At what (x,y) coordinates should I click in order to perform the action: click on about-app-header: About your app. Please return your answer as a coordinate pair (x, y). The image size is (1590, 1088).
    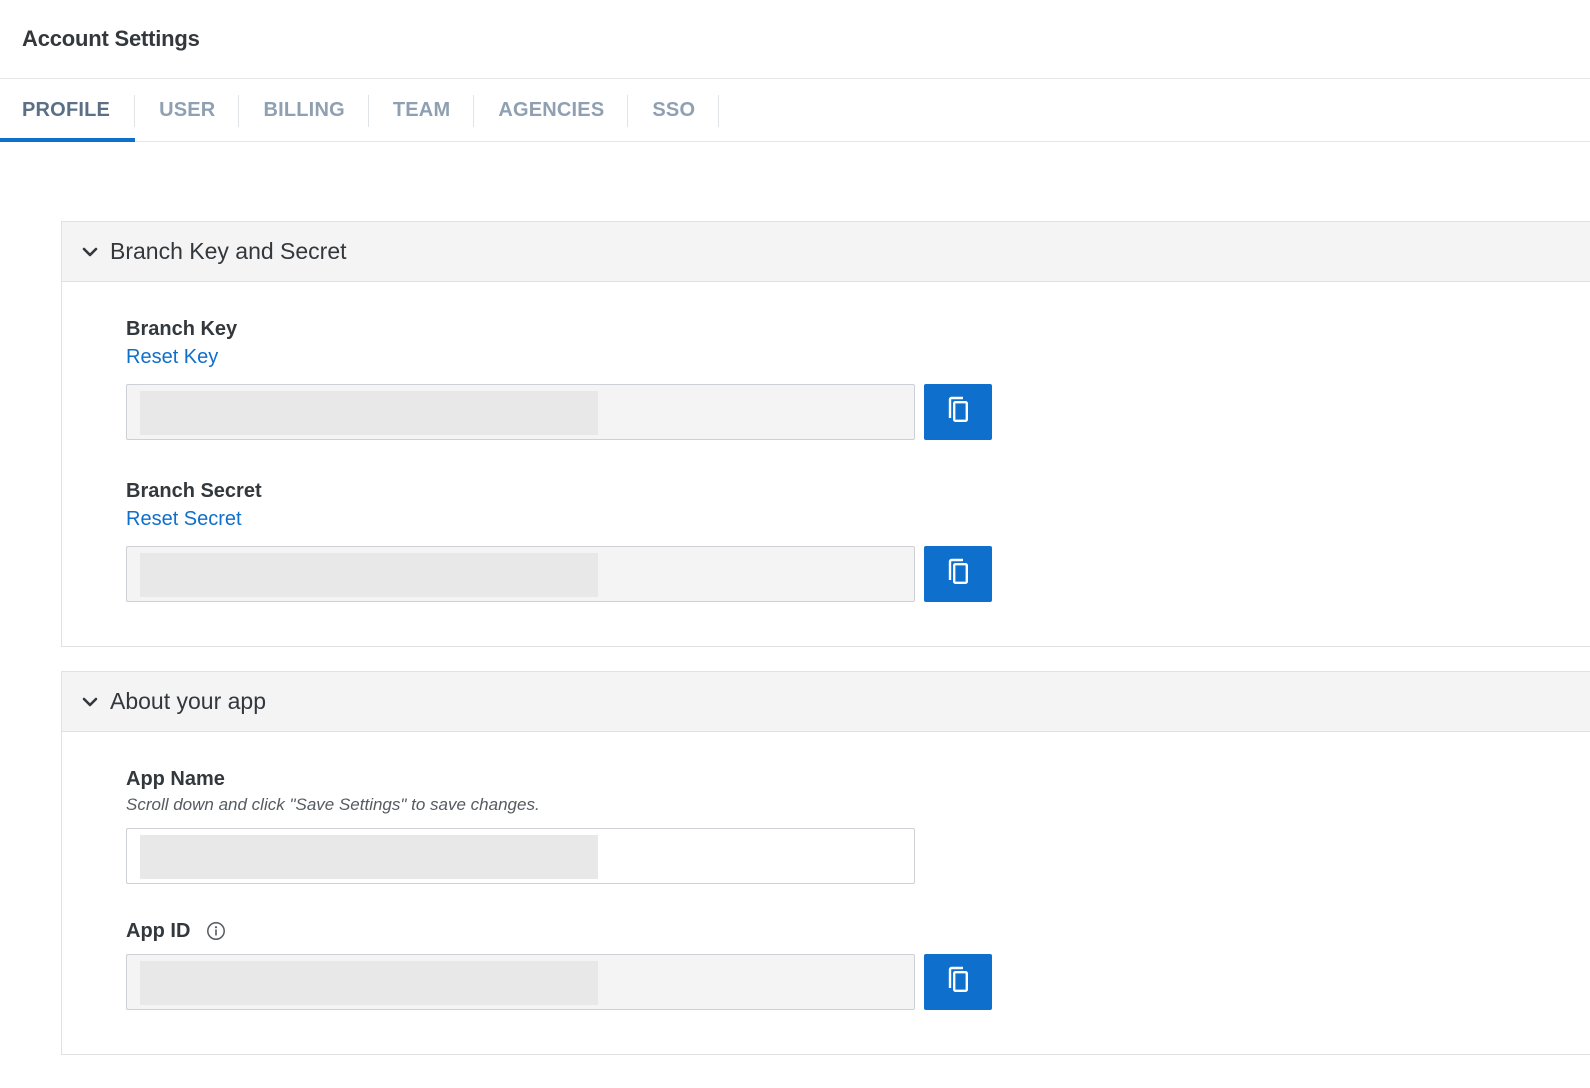
    Looking at the image, I should click on (826, 702).